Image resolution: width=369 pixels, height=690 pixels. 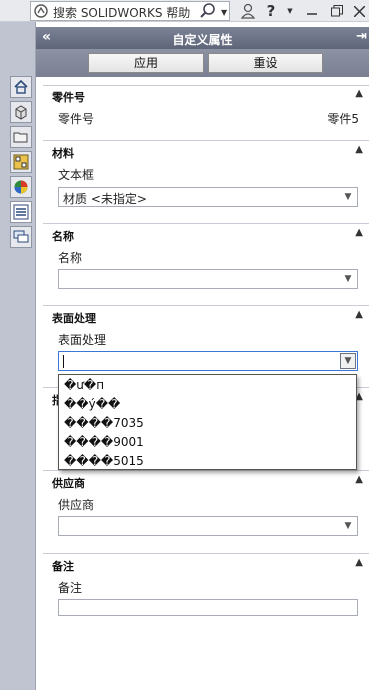 What do you see at coordinates (70, 258) in the screenshot?
I see `name-label: 名称` at bounding box center [70, 258].